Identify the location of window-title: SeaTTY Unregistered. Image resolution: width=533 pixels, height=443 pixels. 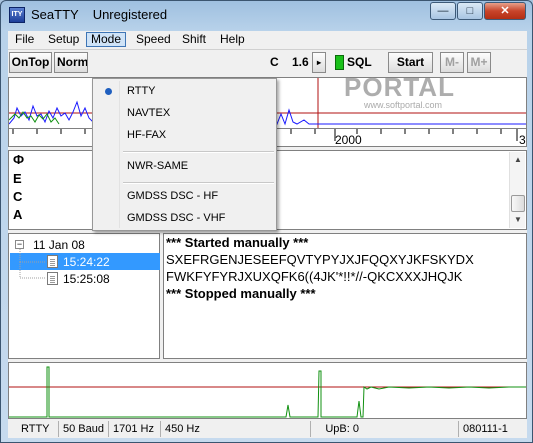
(99, 14).